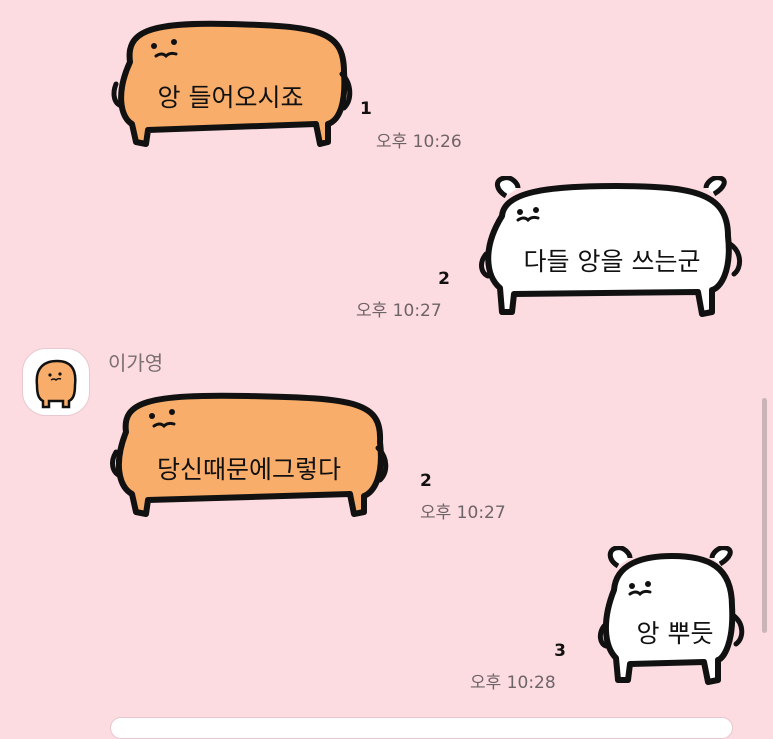 This screenshot has height=739, width=773. Describe the element at coordinates (249, 454) in the screenshot. I see `message-bubble-orange: 당신때문에그렇다` at that location.